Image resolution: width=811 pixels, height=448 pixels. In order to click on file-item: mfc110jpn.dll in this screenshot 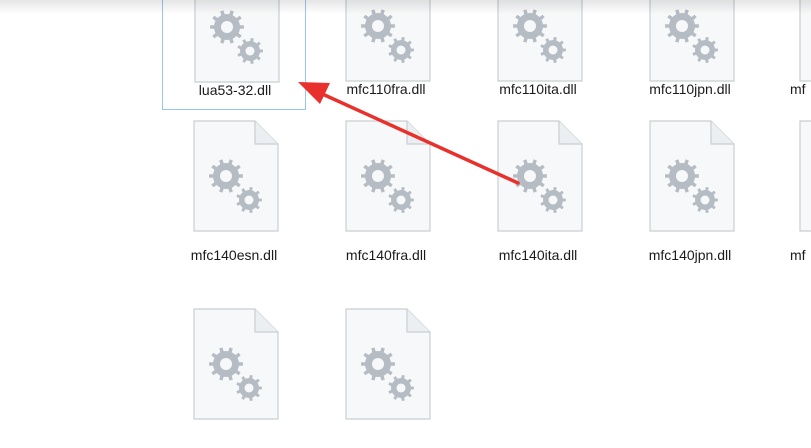, I will do `click(690, 55)`.